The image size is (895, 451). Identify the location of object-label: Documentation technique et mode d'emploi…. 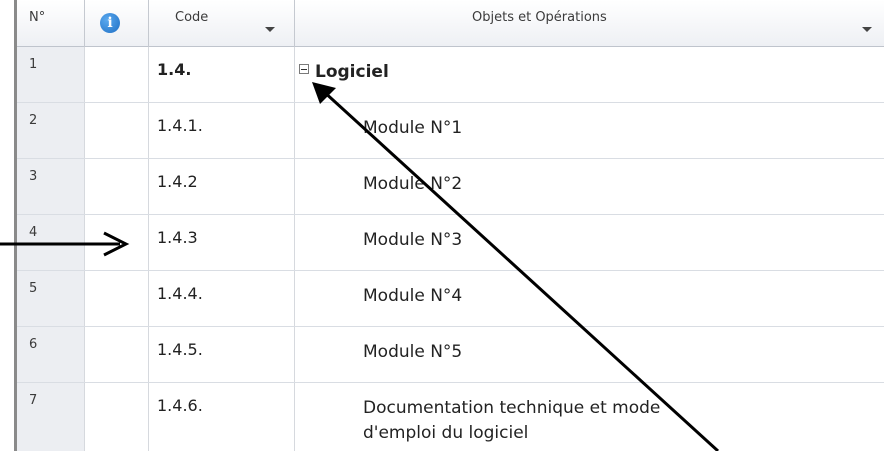
(511, 421).